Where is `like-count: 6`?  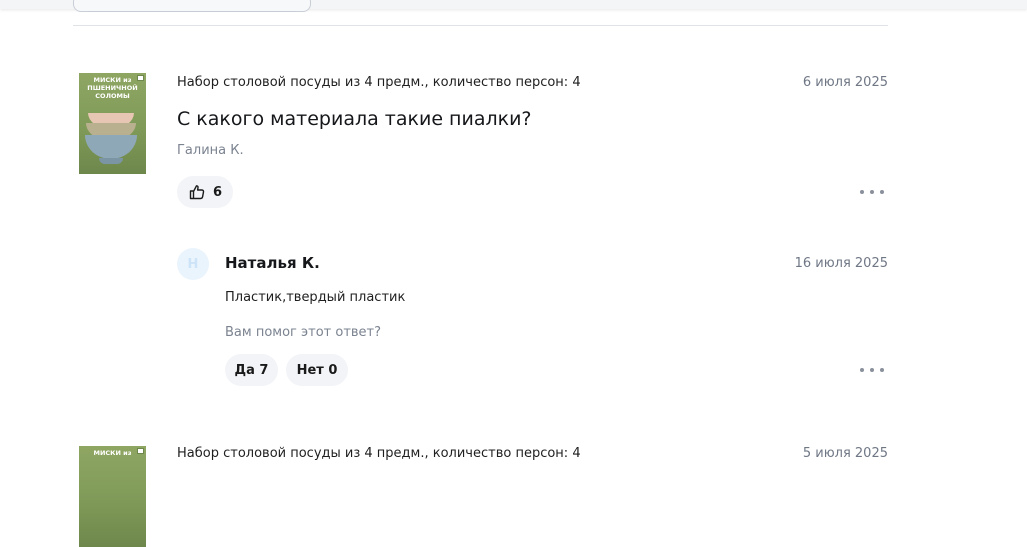 like-count: 6 is located at coordinates (218, 192).